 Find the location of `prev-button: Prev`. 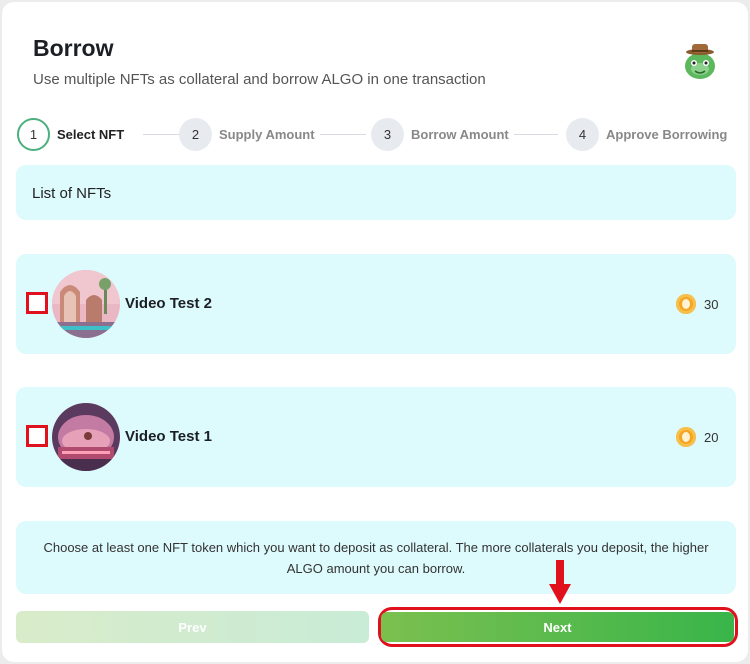

prev-button: Prev is located at coordinates (192, 627).